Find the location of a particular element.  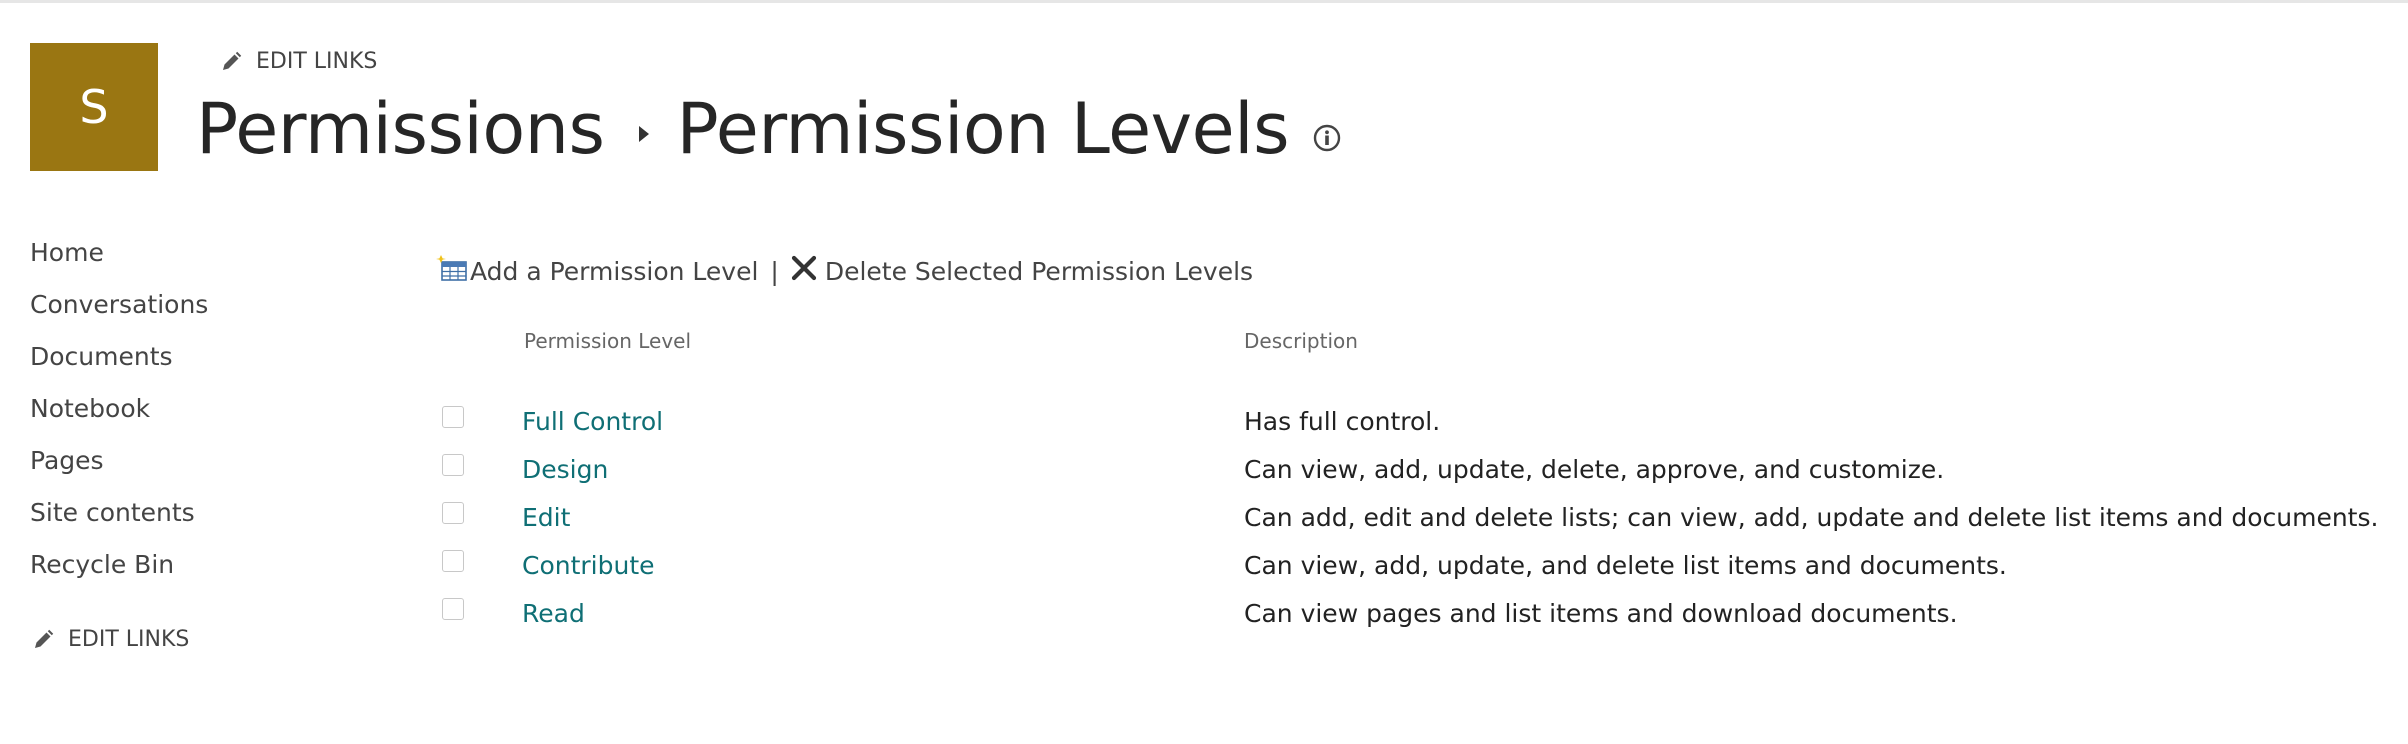

site-logo-letter: S is located at coordinates (94, 107).